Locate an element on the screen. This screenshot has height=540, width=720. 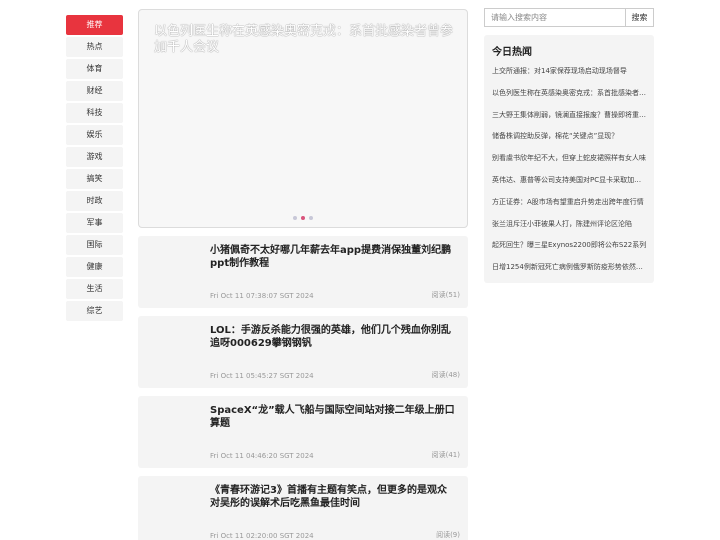
article-time: Fri Oct 11 07:38:07 SGT 2024 is located at coordinates (262, 296).